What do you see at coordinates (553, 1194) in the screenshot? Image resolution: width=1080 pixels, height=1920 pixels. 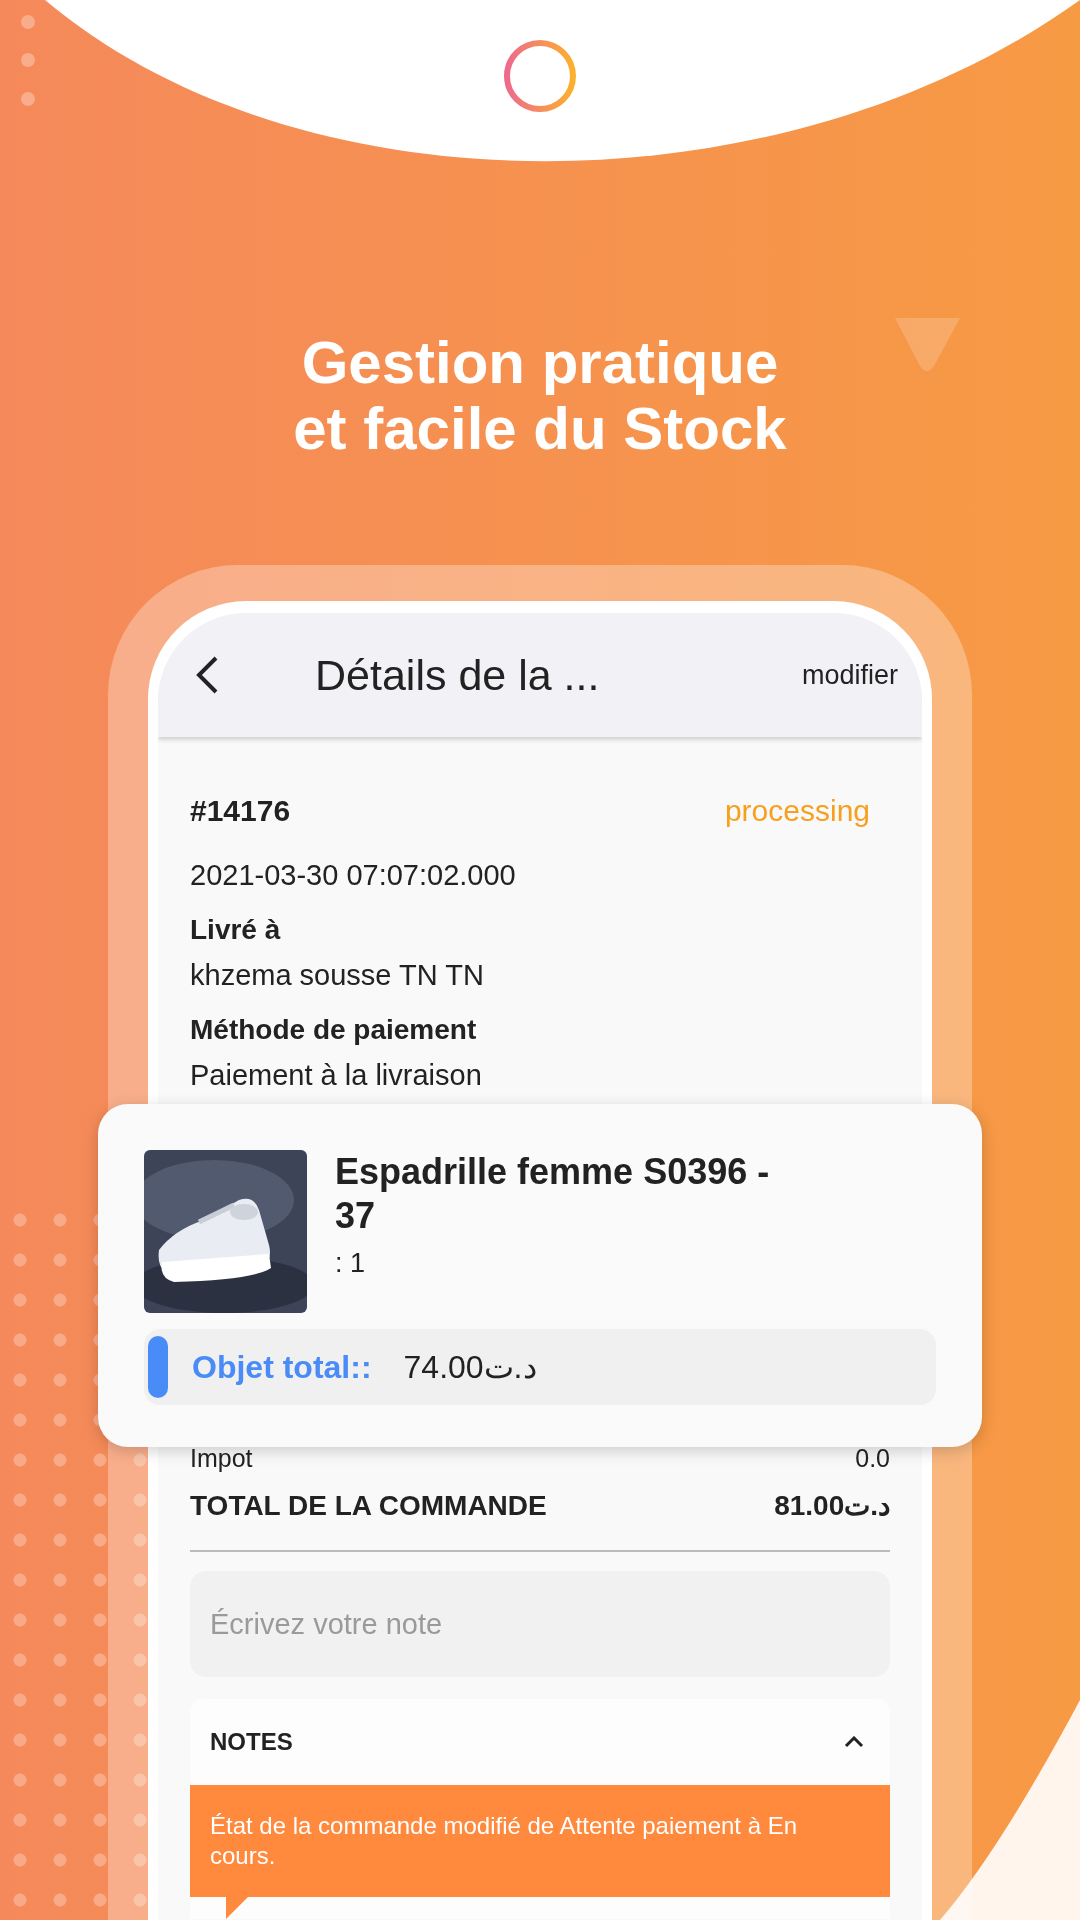 I see `product-name: Espadrille femme S0396 - 37` at bounding box center [553, 1194].